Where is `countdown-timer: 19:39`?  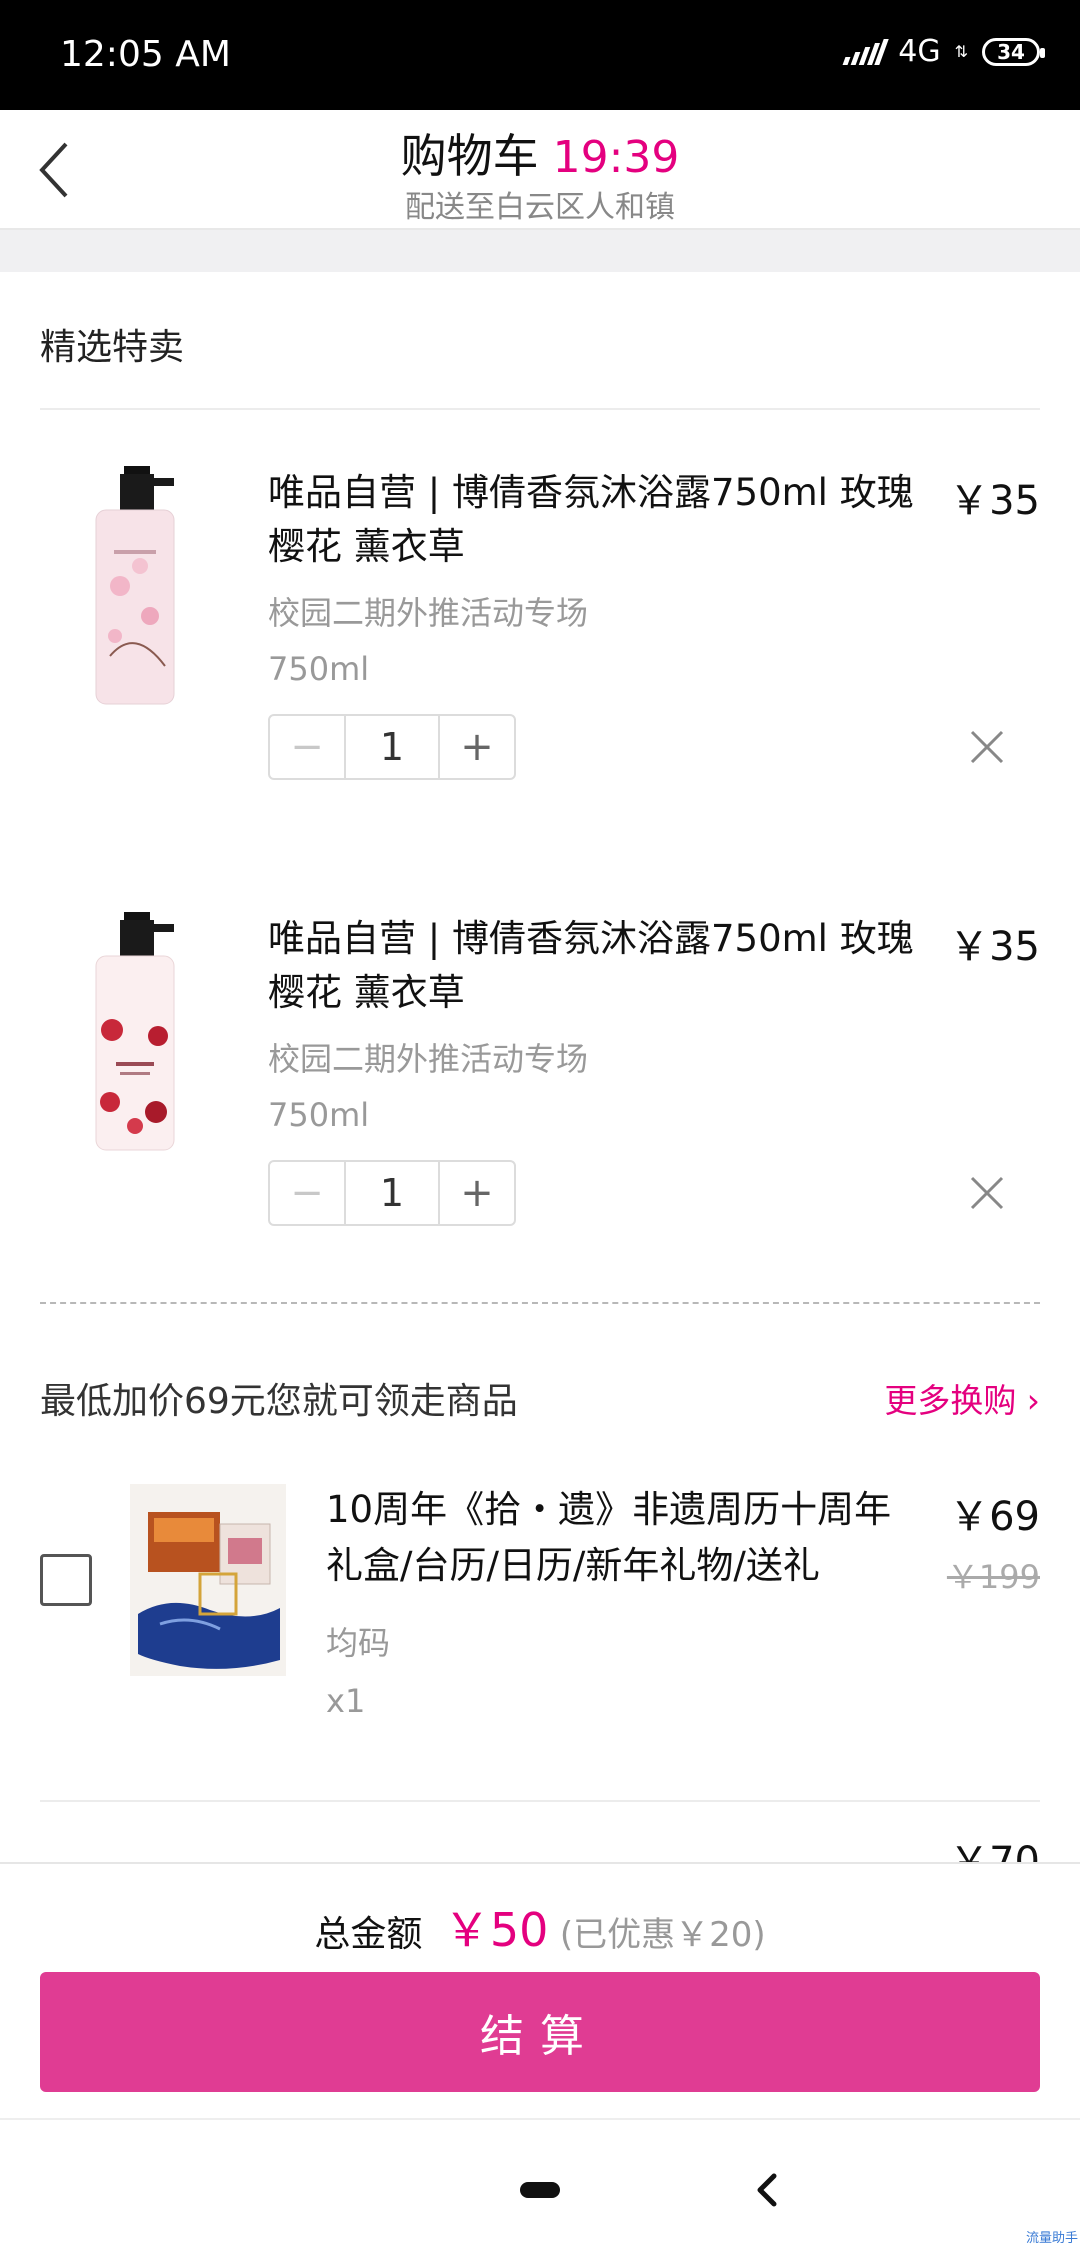
countdown-timer: 19:39 is located at coordinates (616, 157).